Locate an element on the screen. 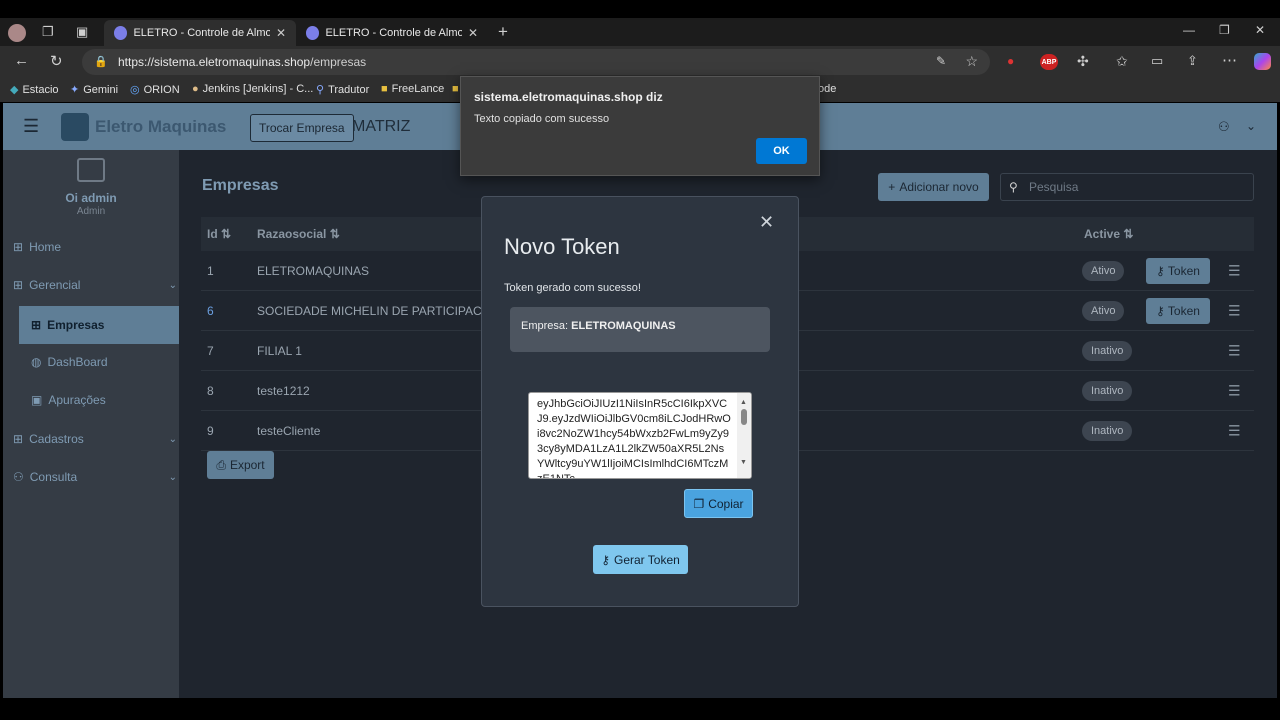 The image size is (1280, 720). copilot-icon is located at coordinates (1262, 61).